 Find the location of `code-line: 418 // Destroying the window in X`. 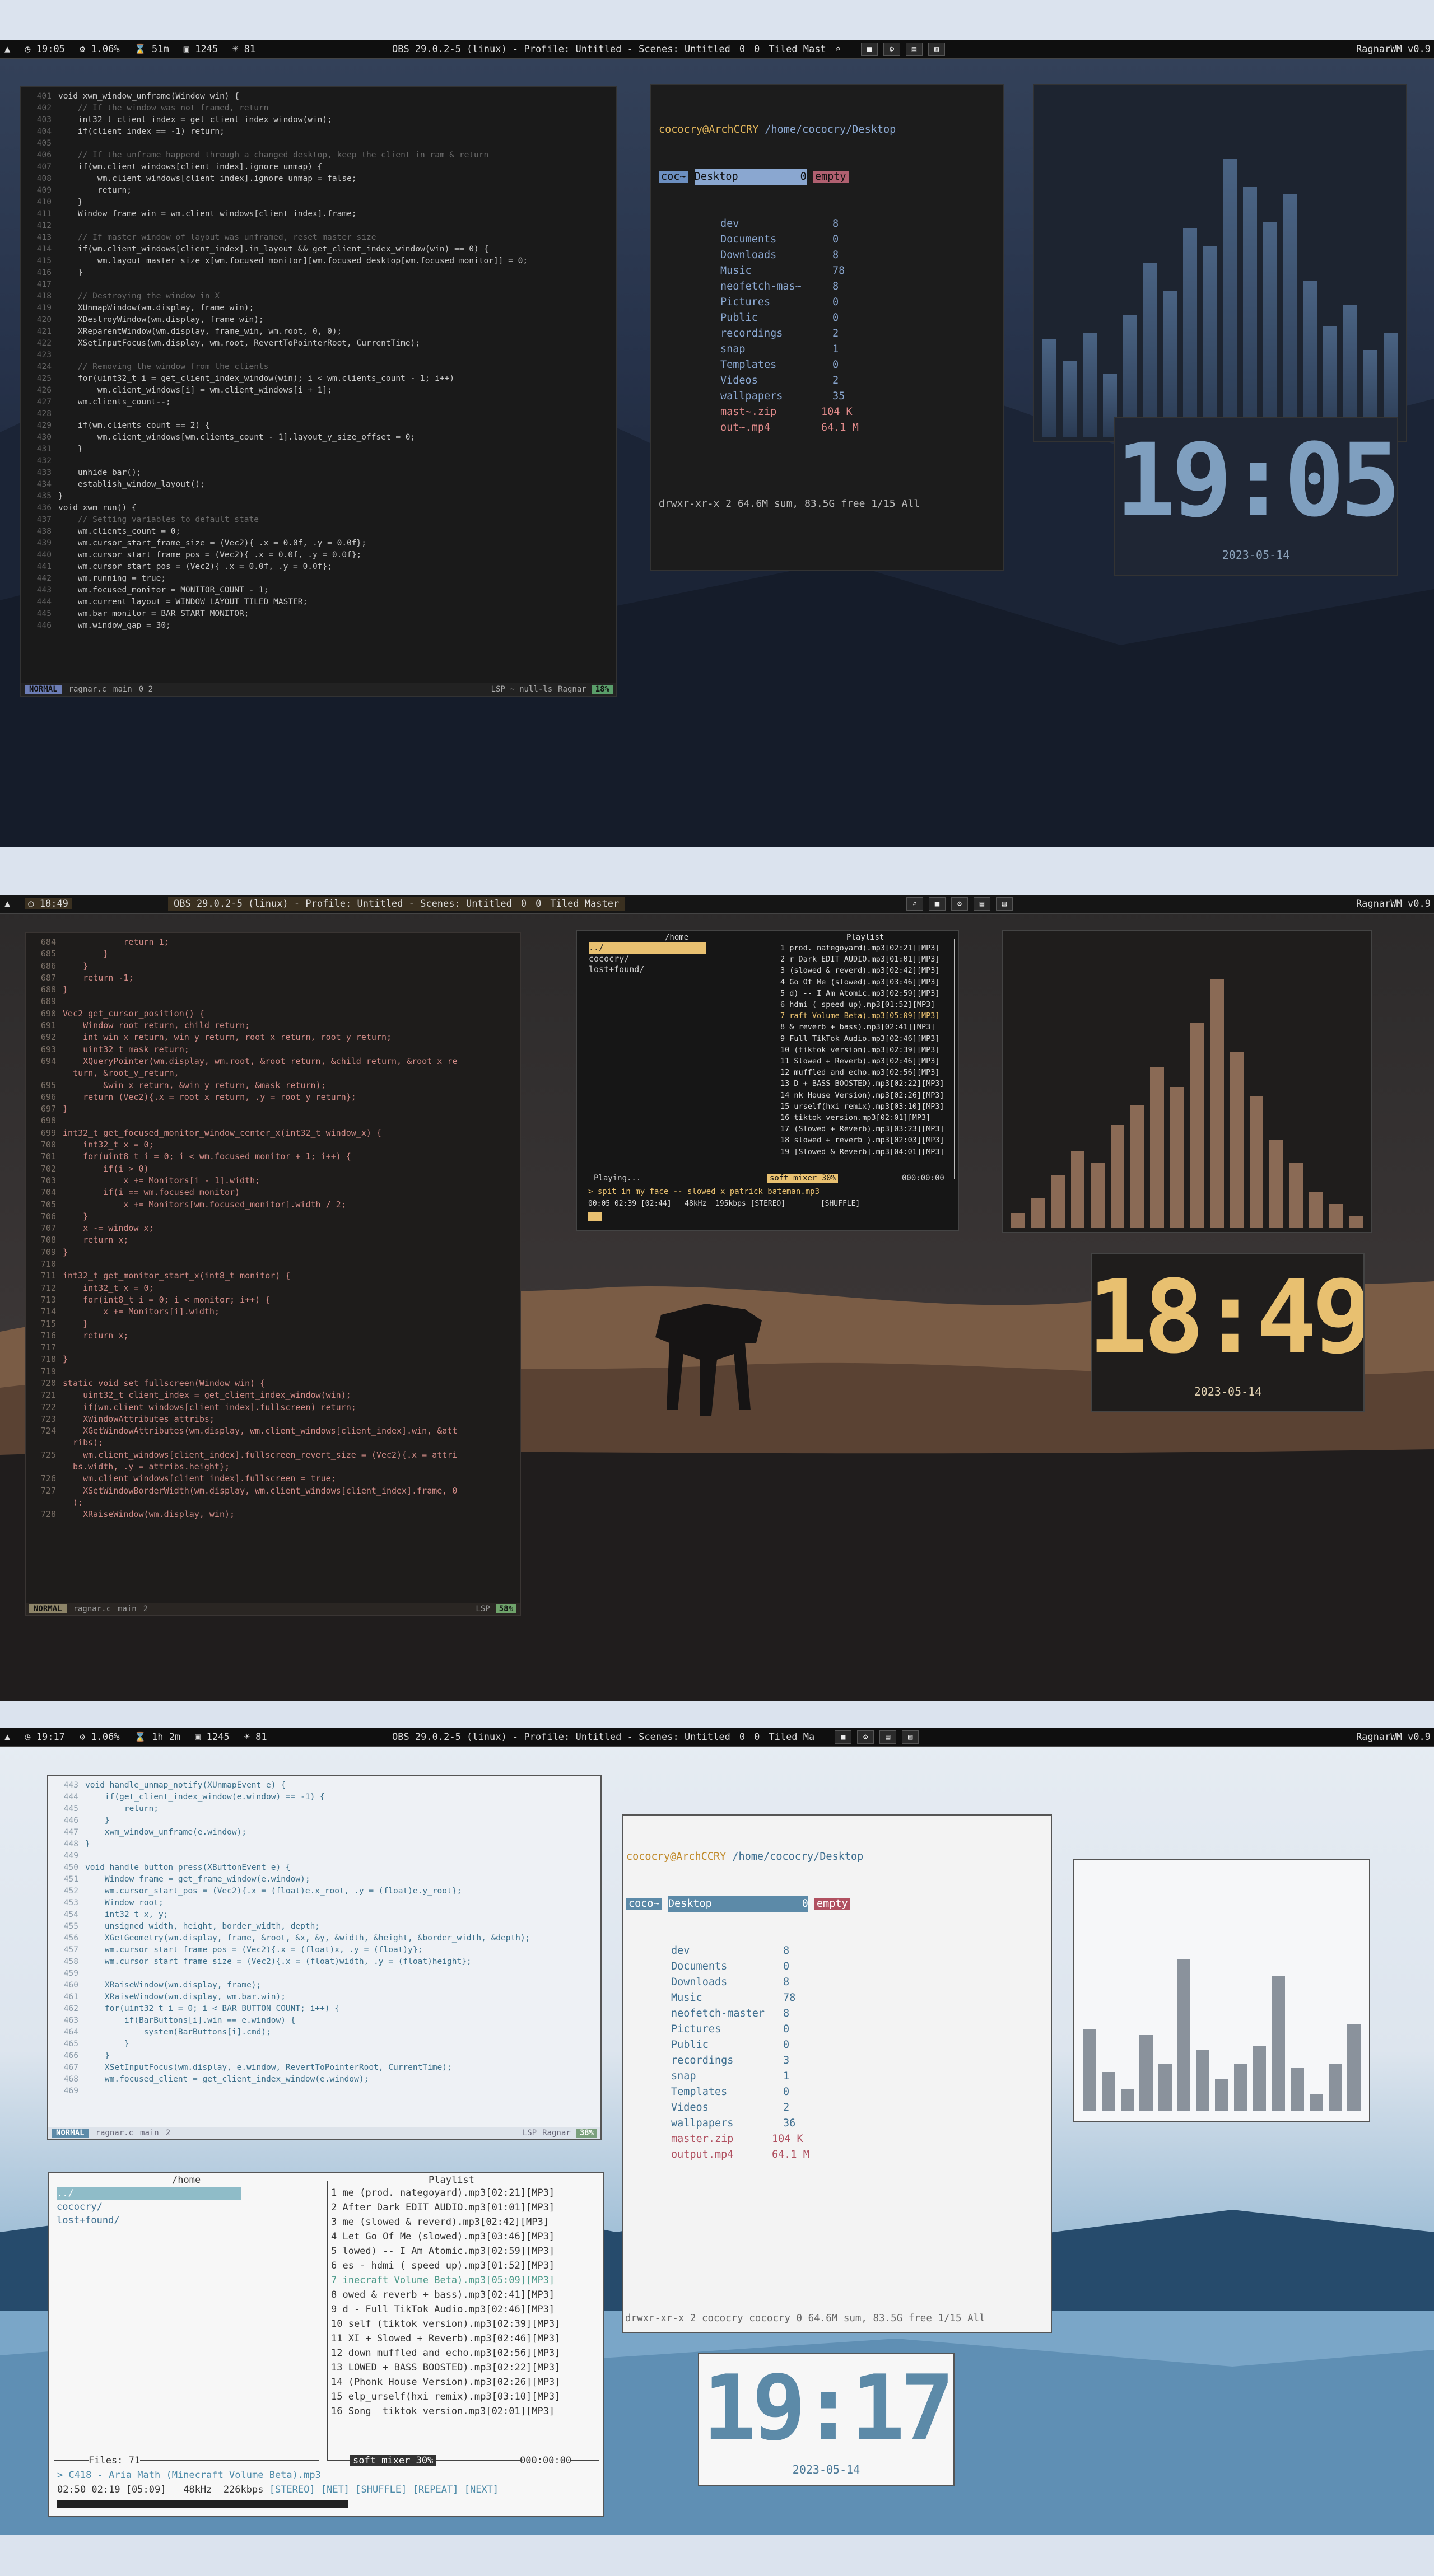

code-line: 418 // Destroying the window in X is located at coordinates (319, 297).